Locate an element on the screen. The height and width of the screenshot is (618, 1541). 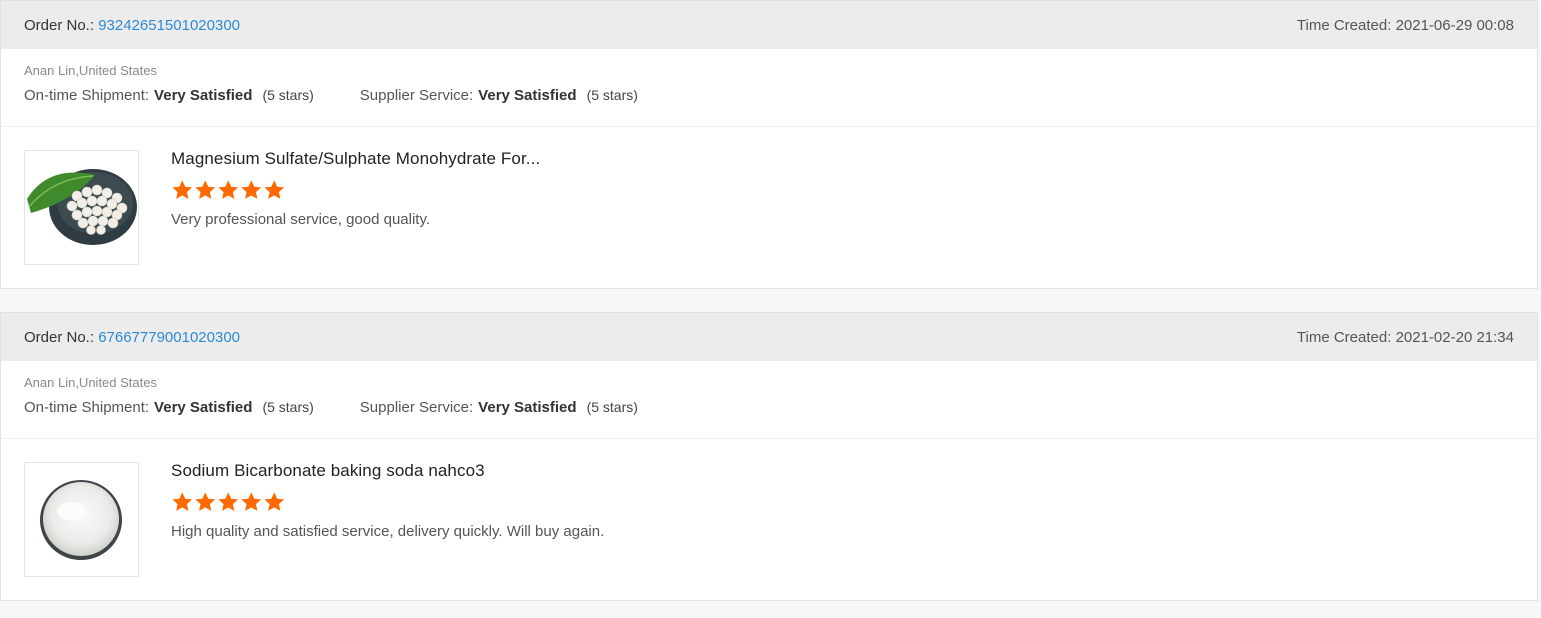
order-number: Order No.: 67667779001020300 is located at coordinates (132, 337).